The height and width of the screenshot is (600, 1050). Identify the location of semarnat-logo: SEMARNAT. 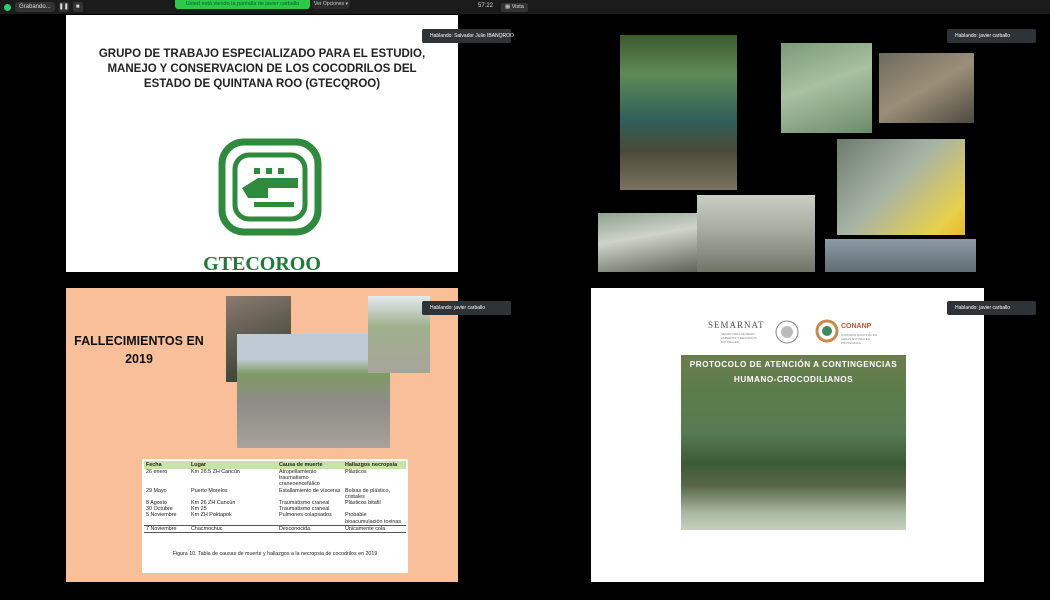
(736, 325).